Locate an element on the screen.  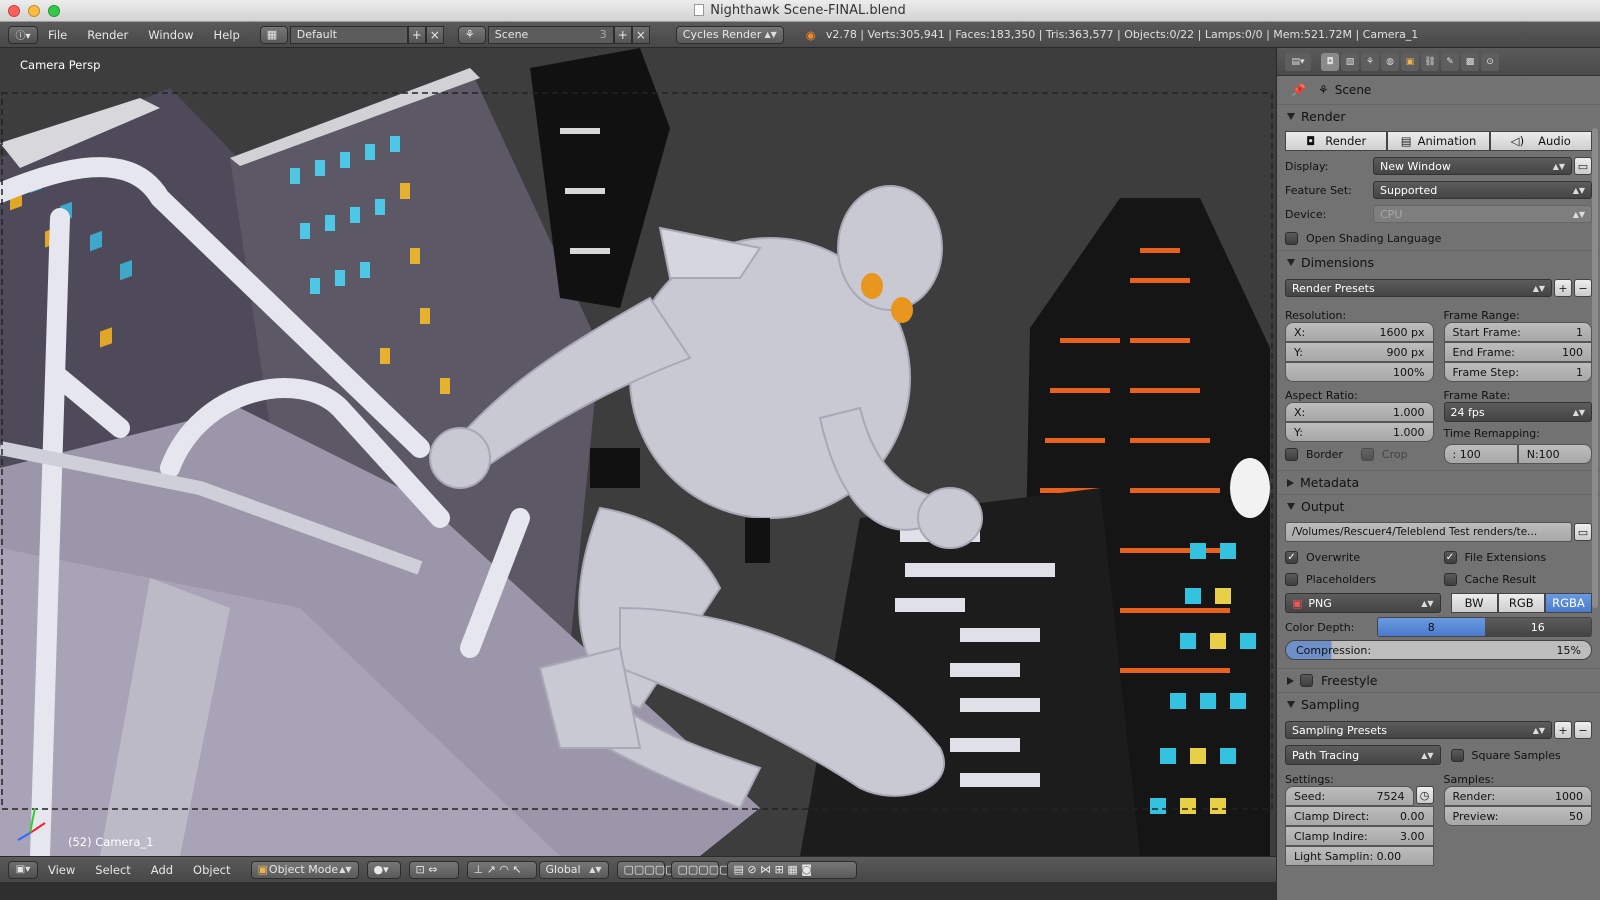
color-depth-toggle: 8 16 is located at coordinates (1484, 627).